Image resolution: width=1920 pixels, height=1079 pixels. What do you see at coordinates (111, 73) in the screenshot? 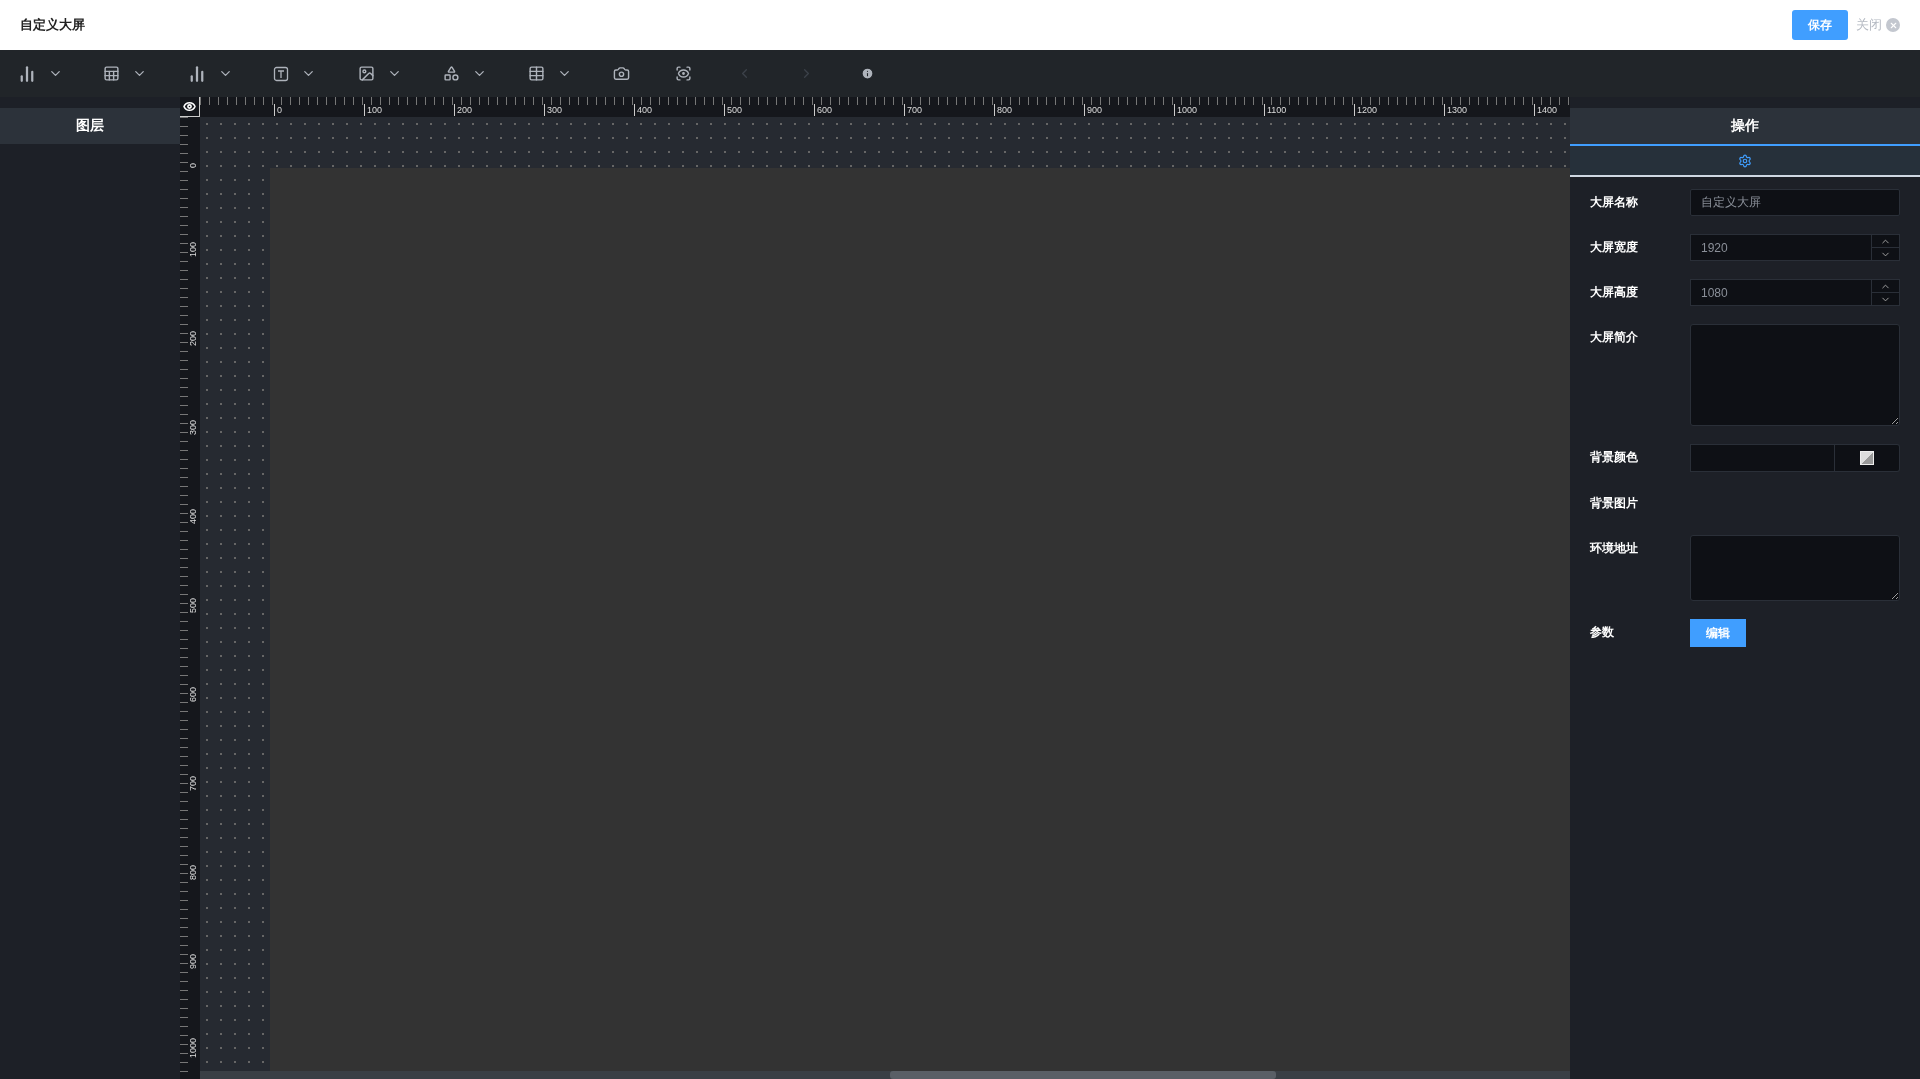
I see `table-icon` at bounding box center [111, 73].